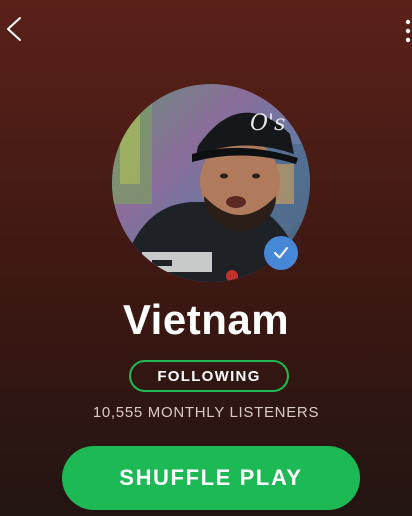 The height and width of the screenshot is (516, 412). I want to click on shuffle-play-label: SHUFFLE PLAY, so click(211, 477).